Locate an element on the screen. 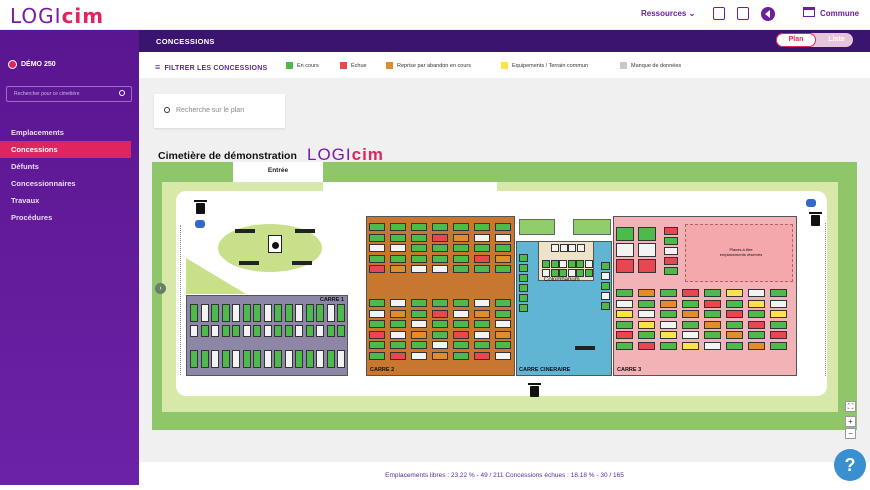 This screenshot has height=490, width=870. sidebar-item-procedures: Procédures is located at coordinates (65, 217).